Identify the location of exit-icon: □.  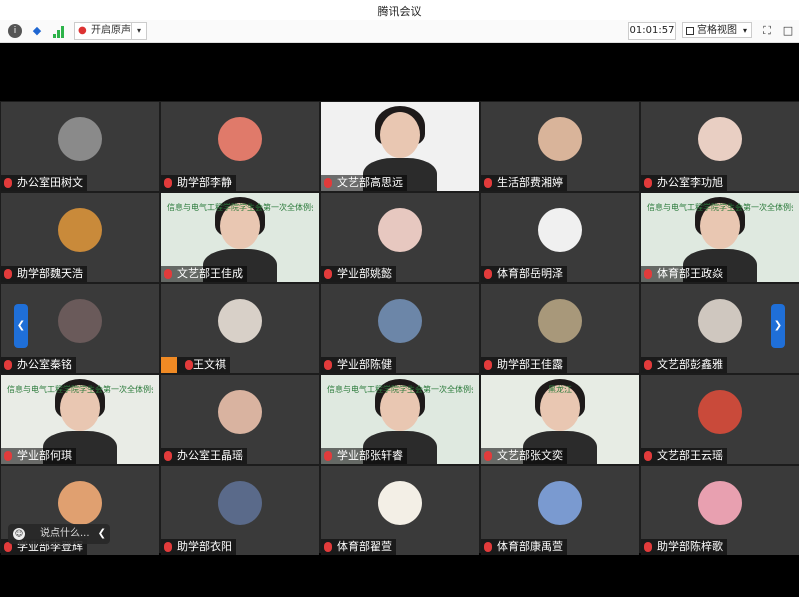
(788, 31).